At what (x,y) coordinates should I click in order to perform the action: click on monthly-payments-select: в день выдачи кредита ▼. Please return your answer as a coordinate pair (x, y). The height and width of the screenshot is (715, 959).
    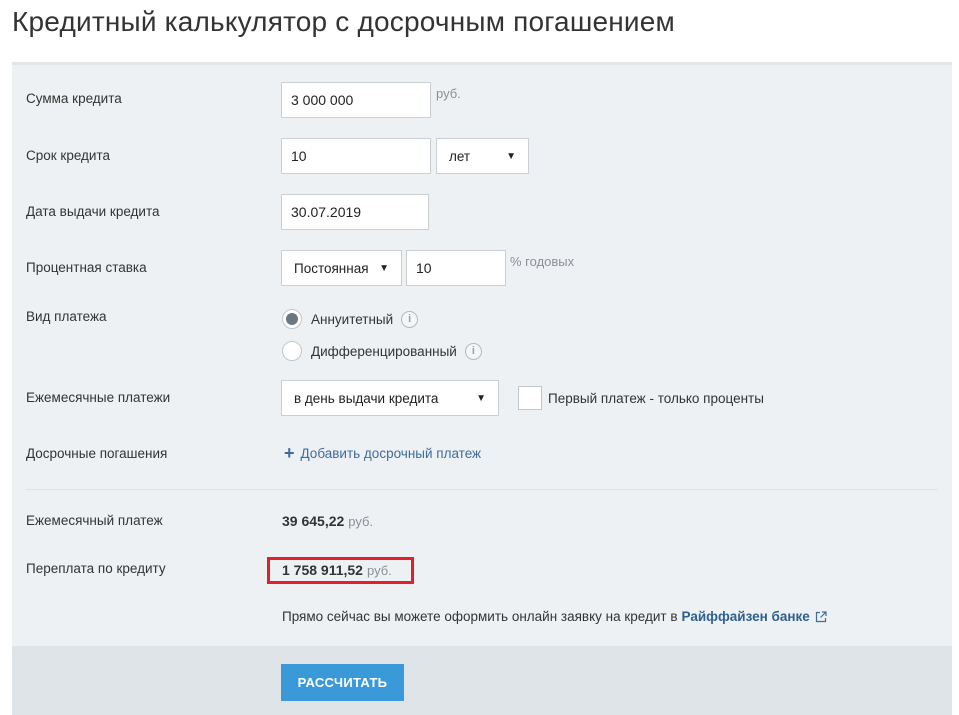
    Looking at the image, I should click on (390, 398).